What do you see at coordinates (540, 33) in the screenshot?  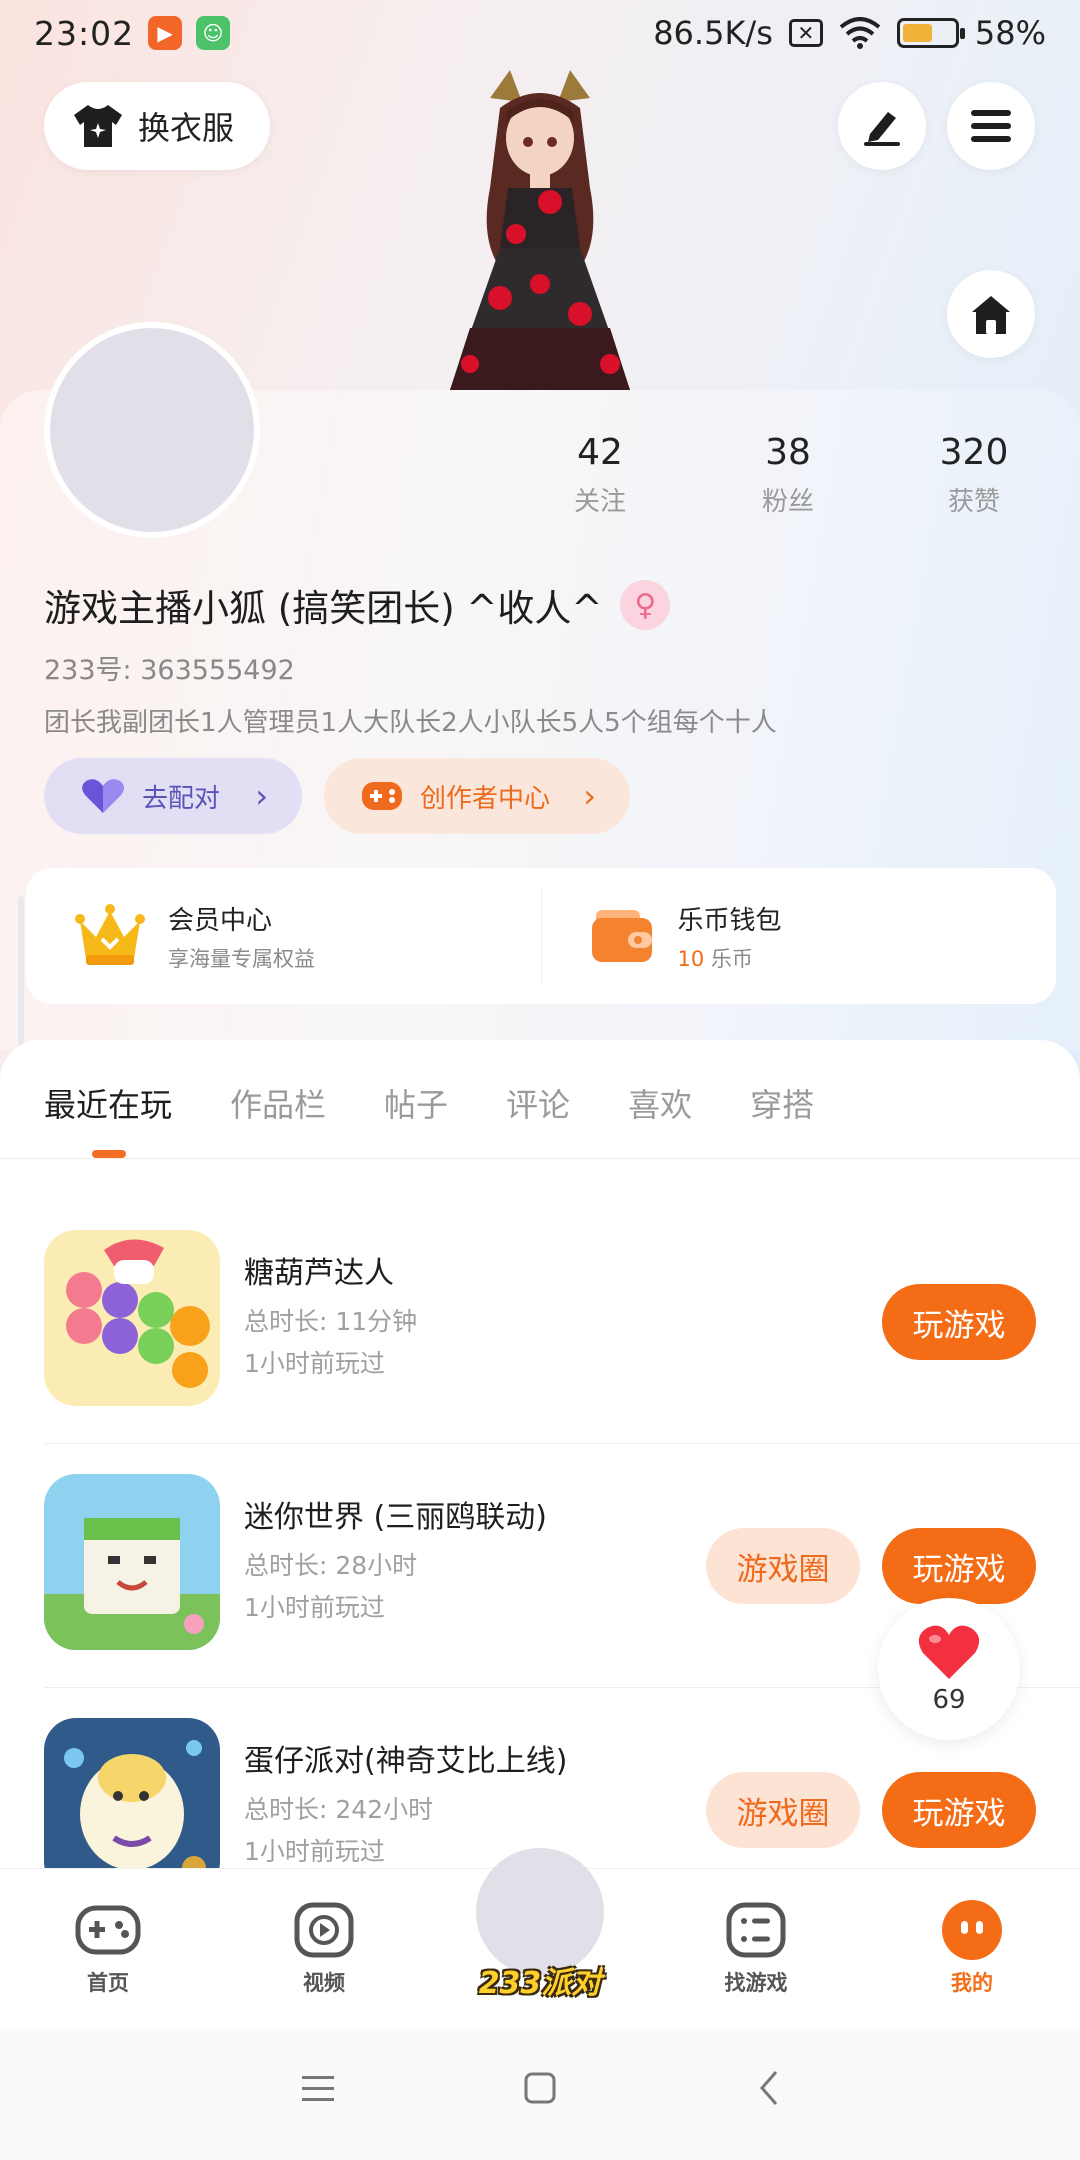 I see `status-bar: 23:02 ▶ ☺ 86.5K/s ✕ 58%` at bounding box center [540, 33].